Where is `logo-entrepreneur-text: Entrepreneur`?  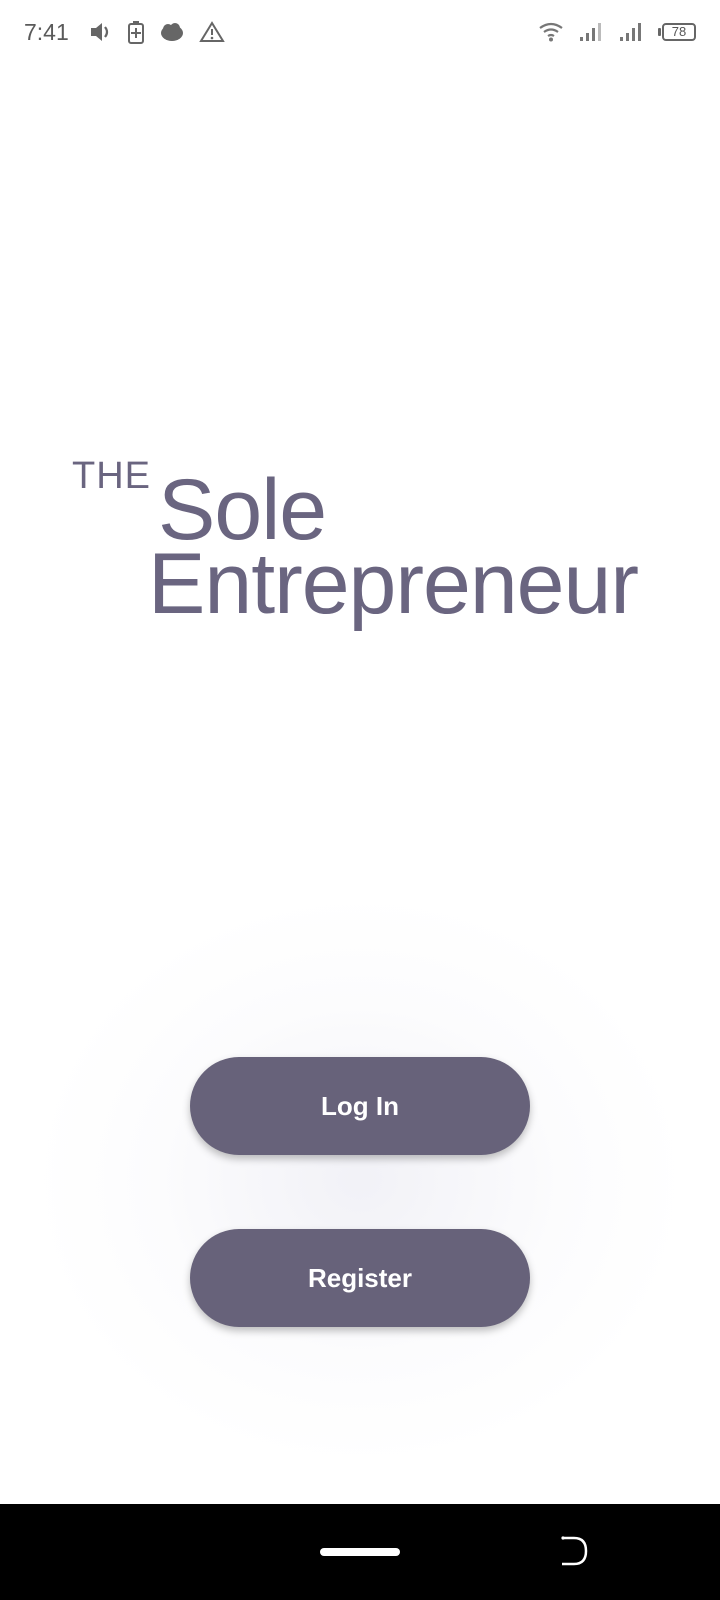
logo-entrepreneur-text: Entrepreneur is located at coordinates (393, 584).